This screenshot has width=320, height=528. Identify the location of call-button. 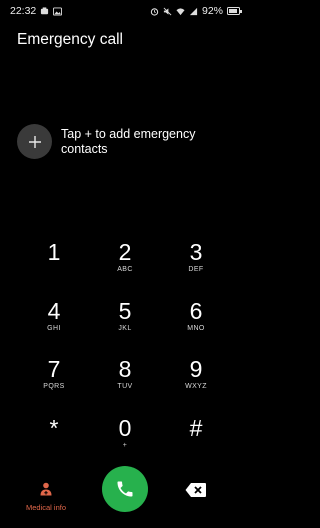
(125, 489).